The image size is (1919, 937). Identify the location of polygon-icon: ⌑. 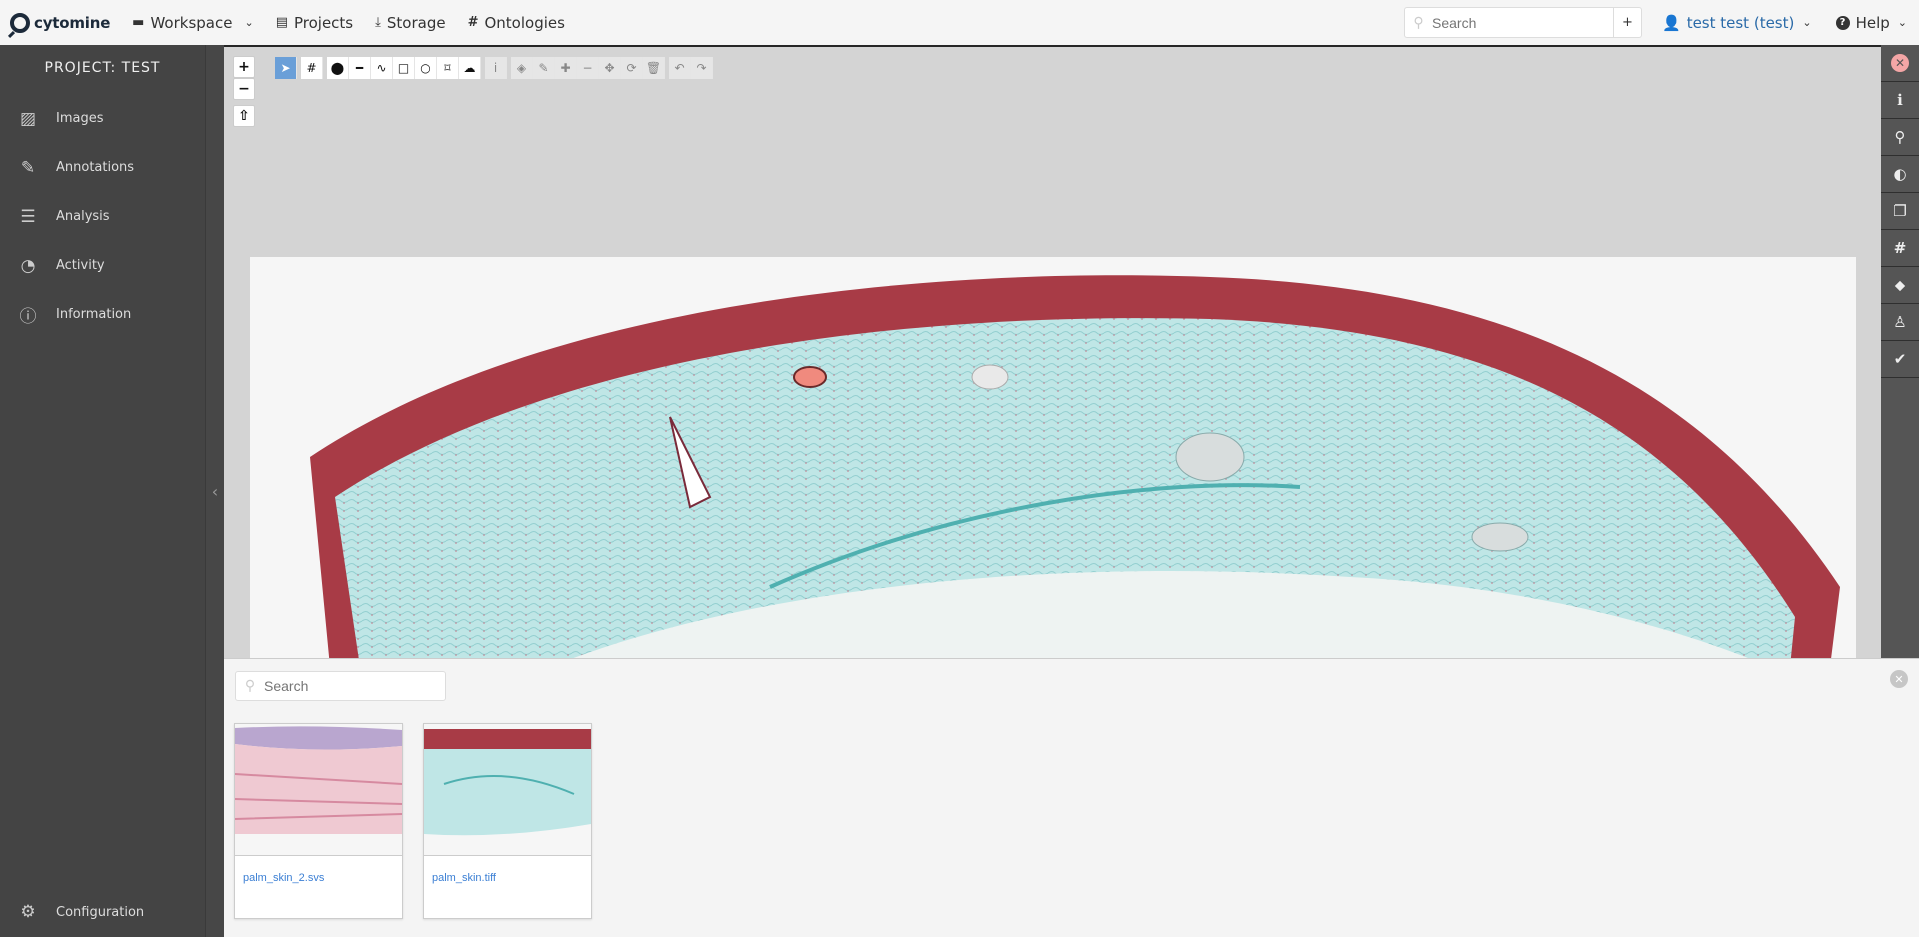
(447, 68).